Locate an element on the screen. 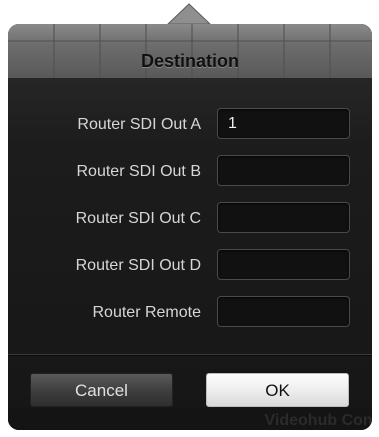 Image resolution: width=379 pixels, height=437 pixels. field-label-sdi-out-c: Router SDI Out C is located at coordinates (138, 218).